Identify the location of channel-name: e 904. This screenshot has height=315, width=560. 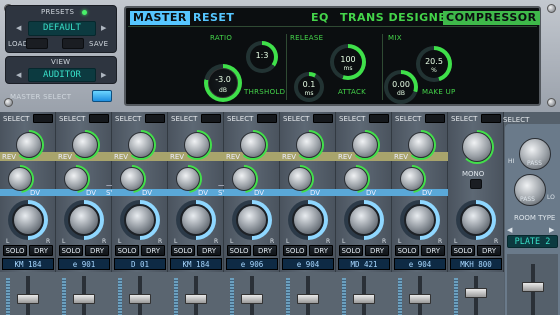
(420, 264).